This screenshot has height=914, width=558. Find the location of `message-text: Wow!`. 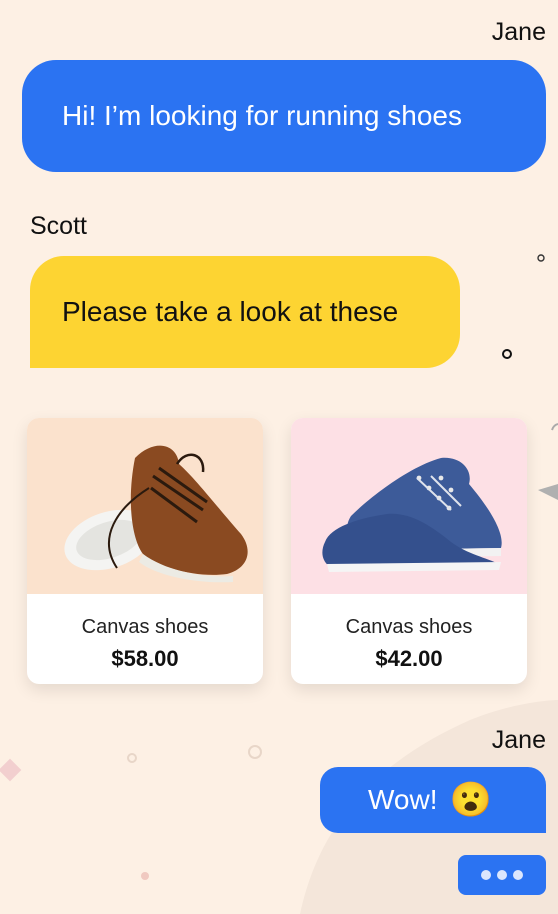

message-text: Wow! is located at coordinates (403, 799).